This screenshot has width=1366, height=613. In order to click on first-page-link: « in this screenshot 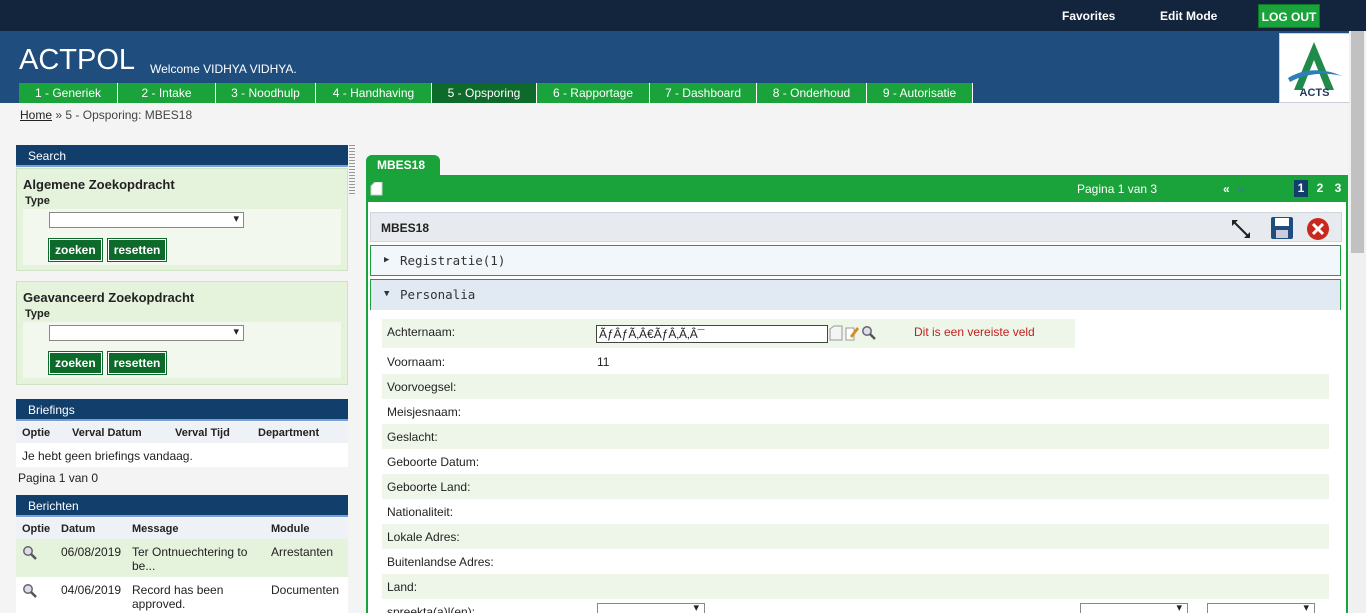, I will do `click(1226, 189)`.